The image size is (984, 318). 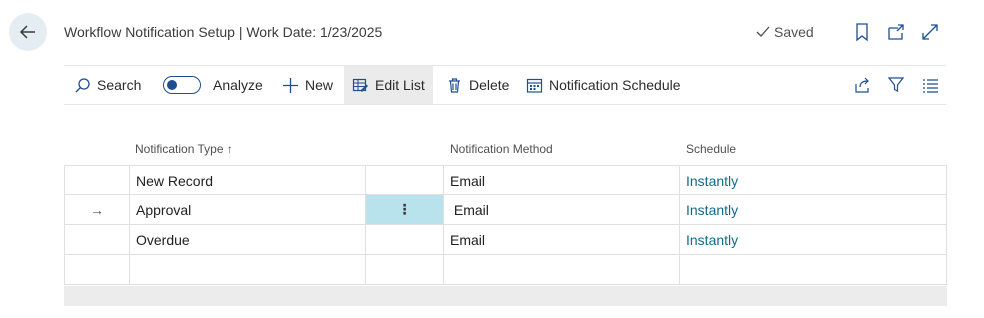 I want to click on arrow-left-icon, so click(x=27, y=32).